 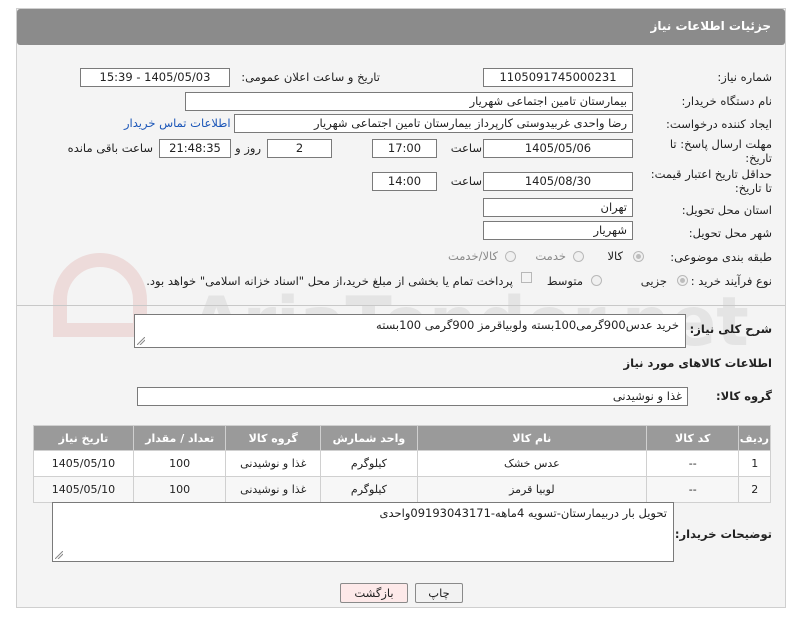 I want to click on cell-row-number: 2, so click(x=754, y=489).